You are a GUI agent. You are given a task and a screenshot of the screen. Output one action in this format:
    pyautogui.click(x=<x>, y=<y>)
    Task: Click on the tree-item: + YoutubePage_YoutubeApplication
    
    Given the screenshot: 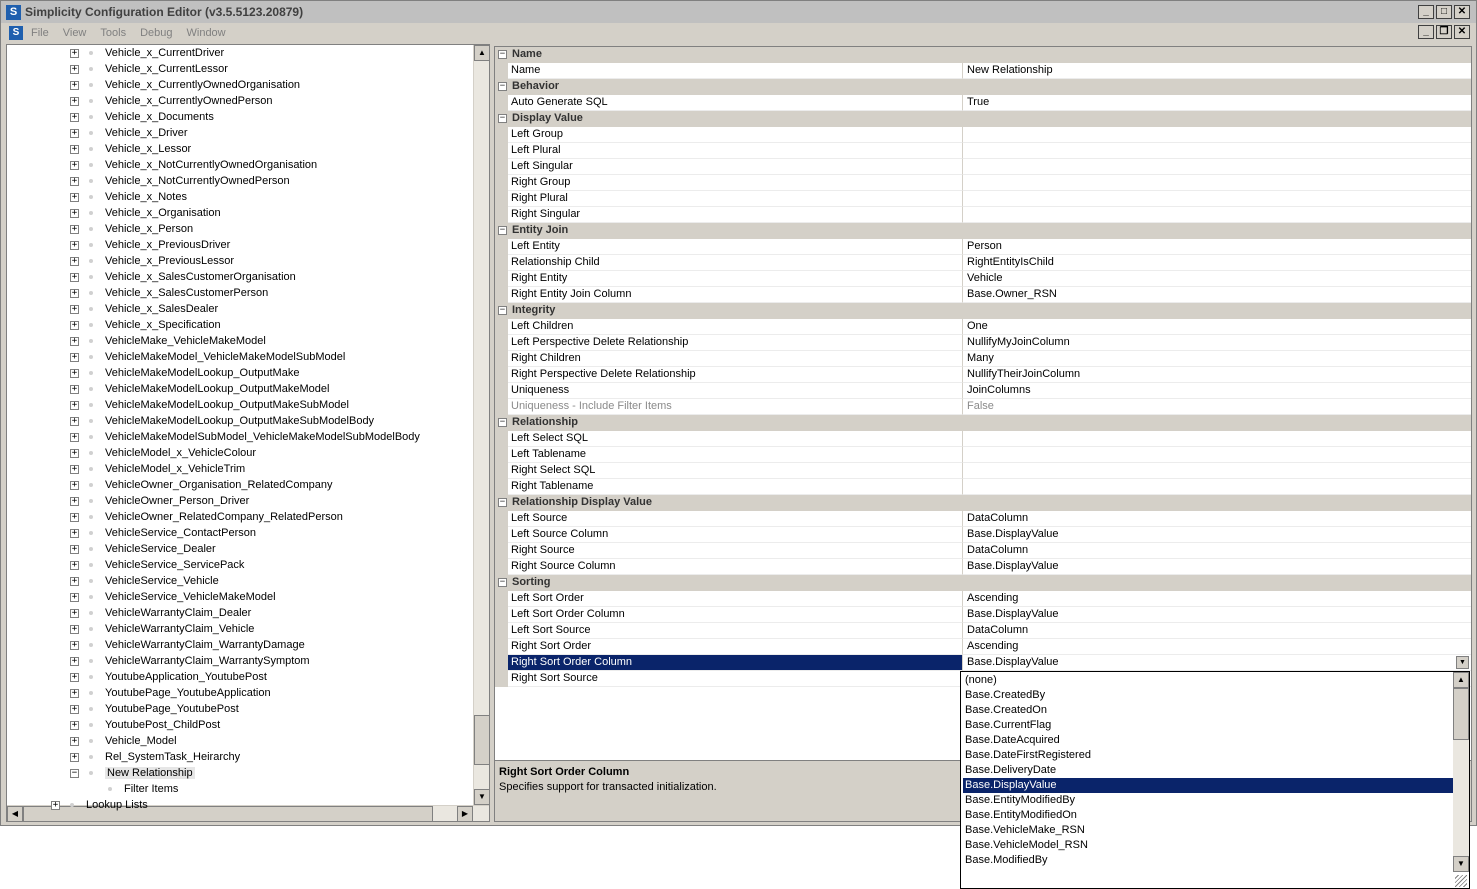 What is the action you would take?
    pyautogui.click(x=170, y=693)
    